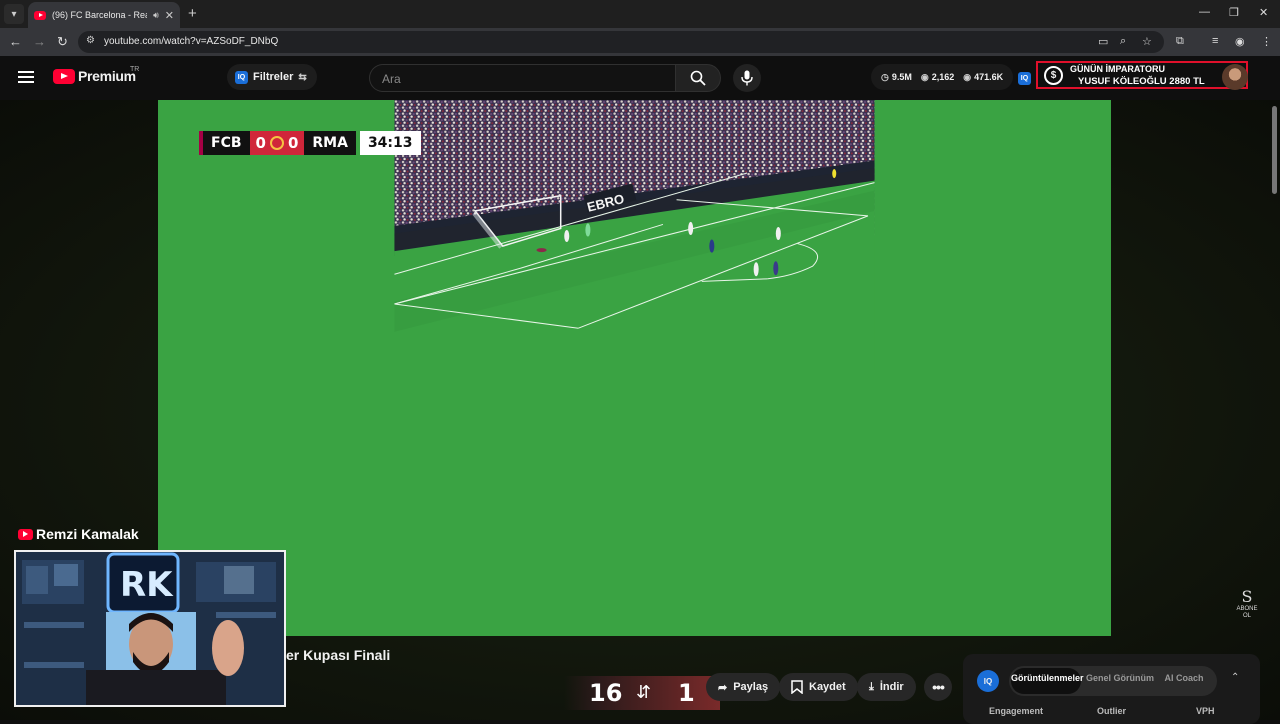  I want to click on scrollbar-thumb, so click(1274, 150).